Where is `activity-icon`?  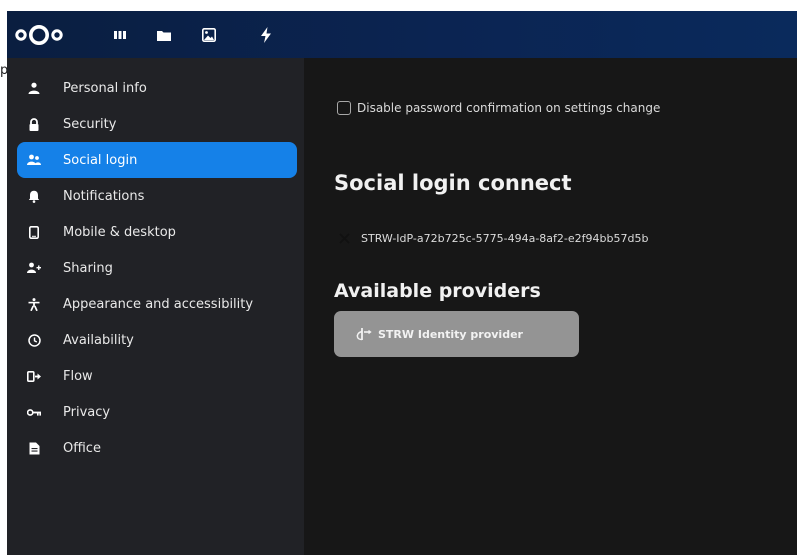
activity-icon is located at coordinates (266, 35).